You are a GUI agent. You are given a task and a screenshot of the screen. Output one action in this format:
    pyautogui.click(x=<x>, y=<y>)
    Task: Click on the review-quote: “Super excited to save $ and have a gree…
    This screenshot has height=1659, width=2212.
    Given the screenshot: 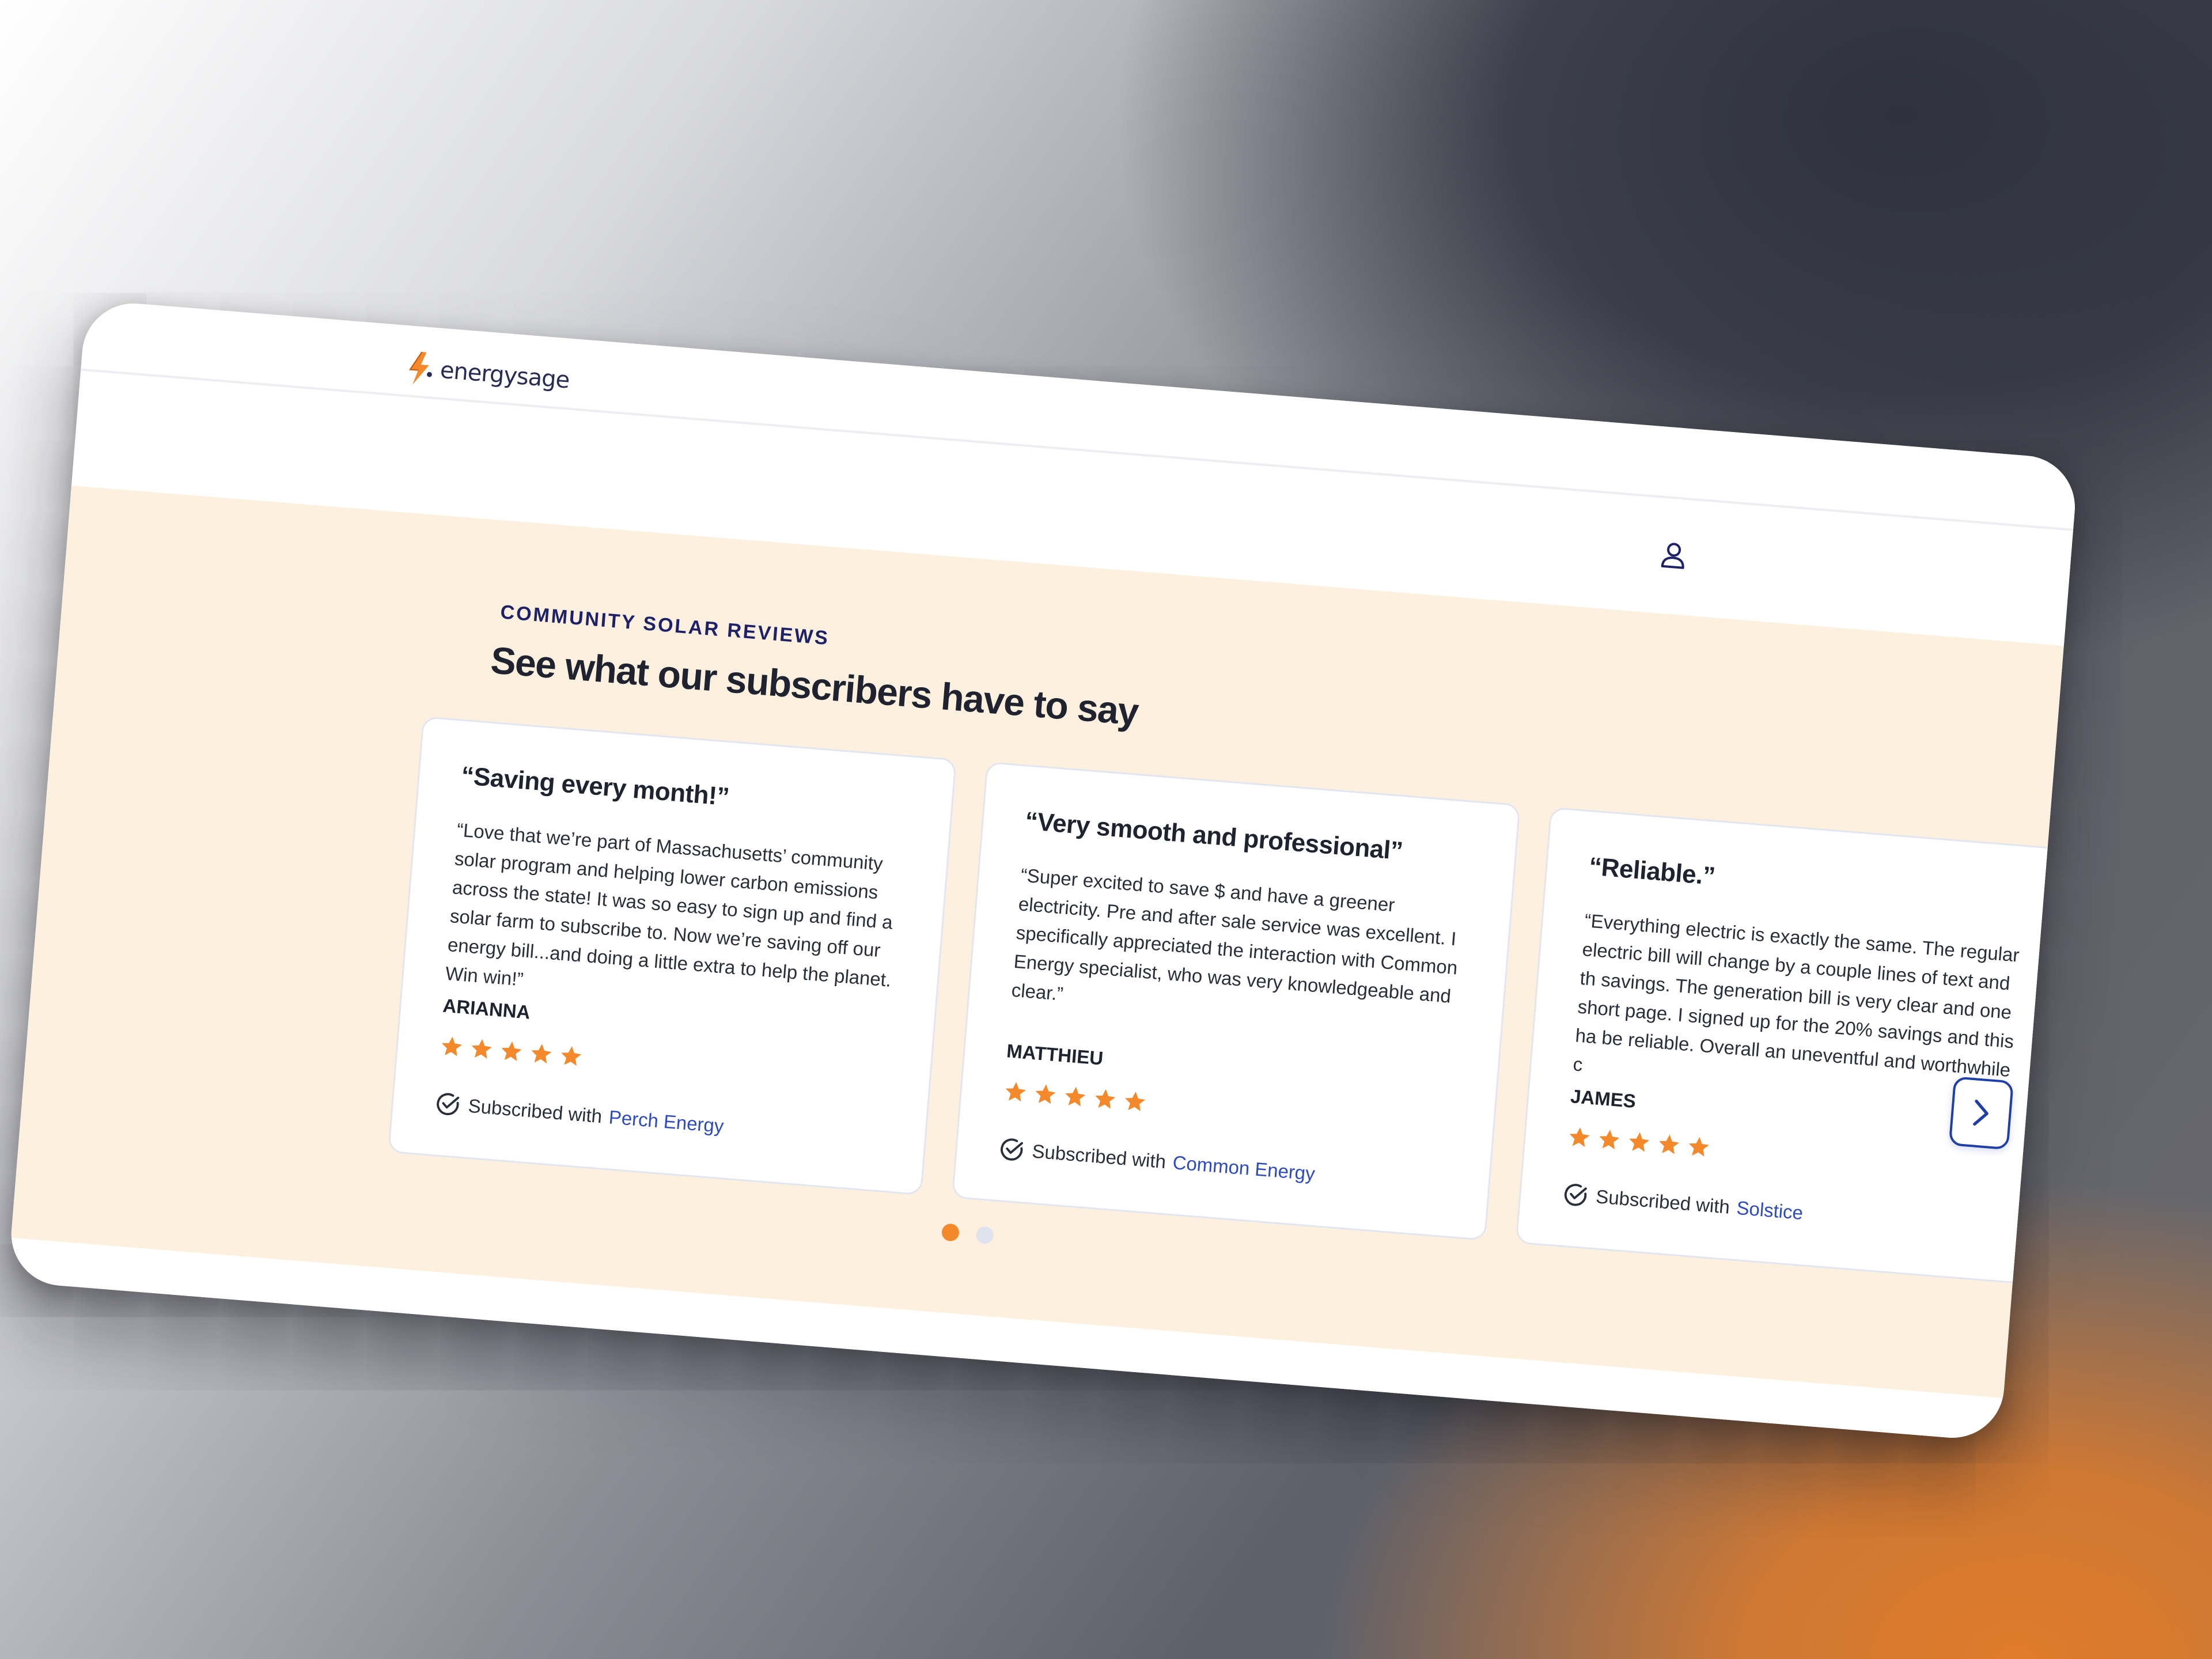 What is the action you would take?
    pyautogui.click(x=1234, y=935)
    